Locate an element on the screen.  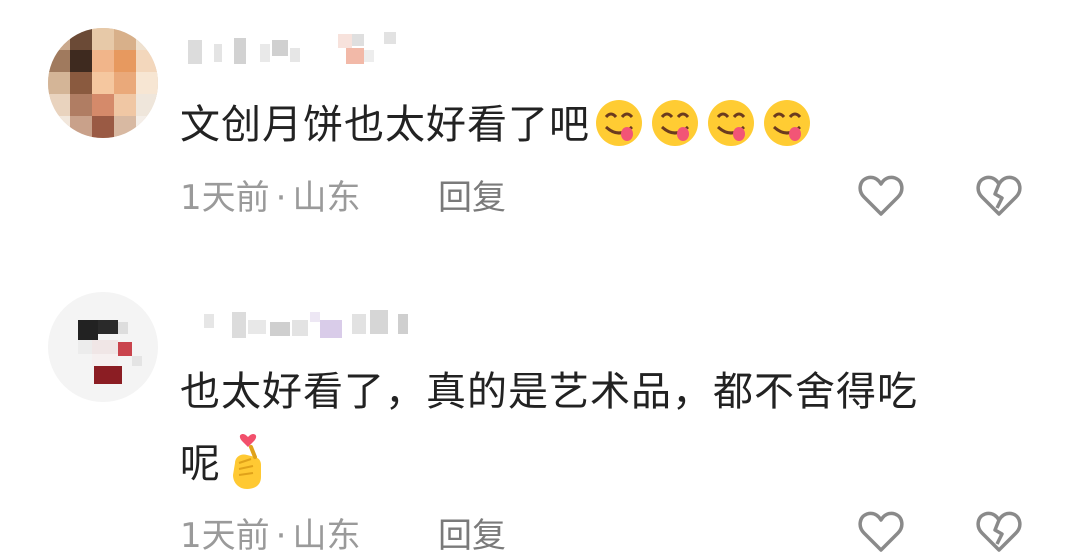
comment-text-content: 文创月饼也太好看了吧 is located at coordinates (385, 125).